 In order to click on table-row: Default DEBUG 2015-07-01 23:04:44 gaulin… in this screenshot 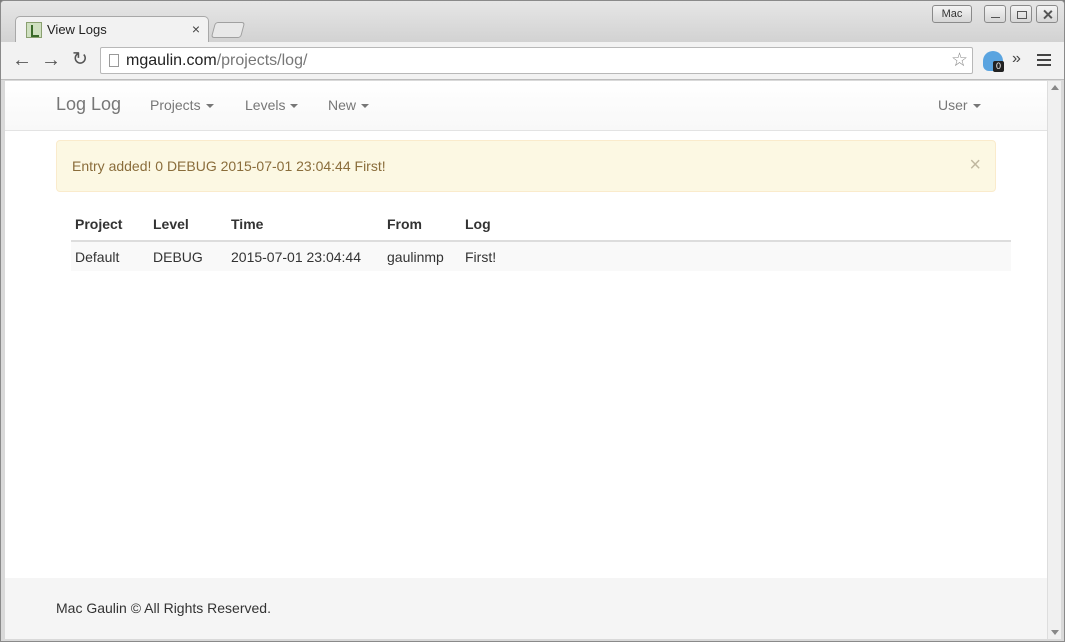, I will do `click(541, 256)`.